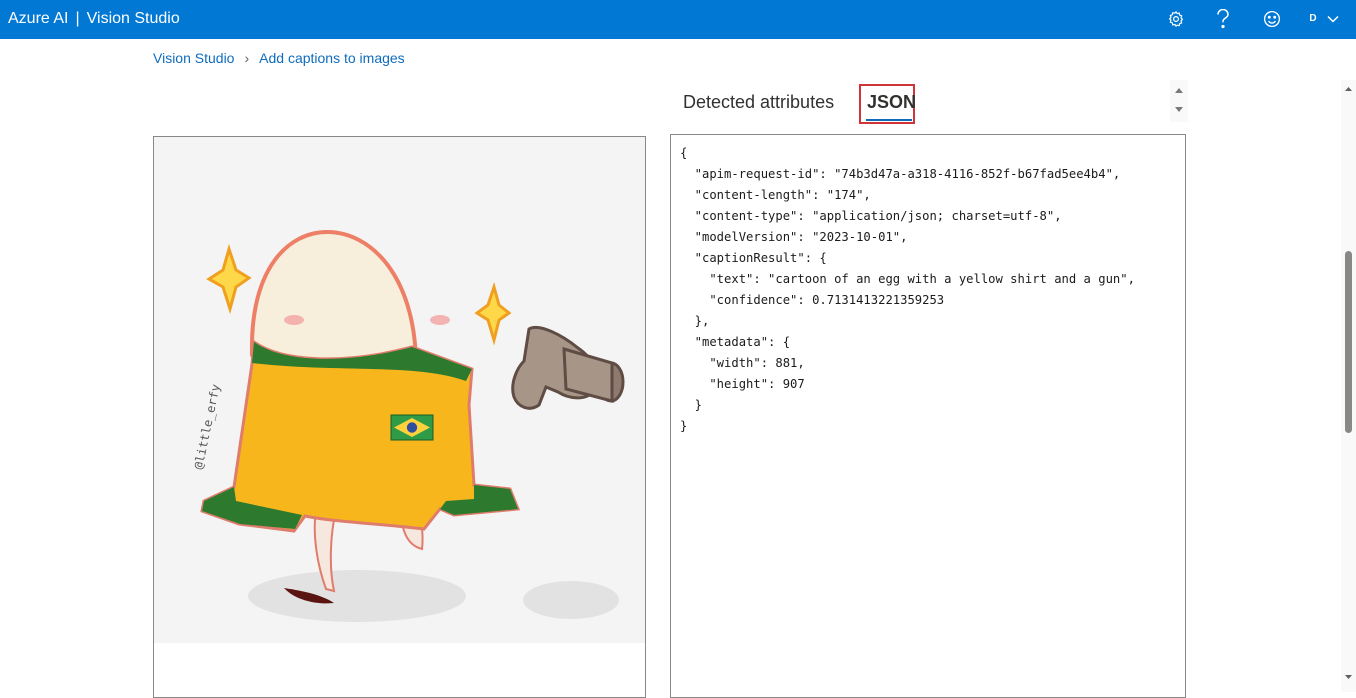  Describe the element at coordinates (332, 58) in the screenshot. I see `breadcrumb-add-captions: Add captions to images` at that location.